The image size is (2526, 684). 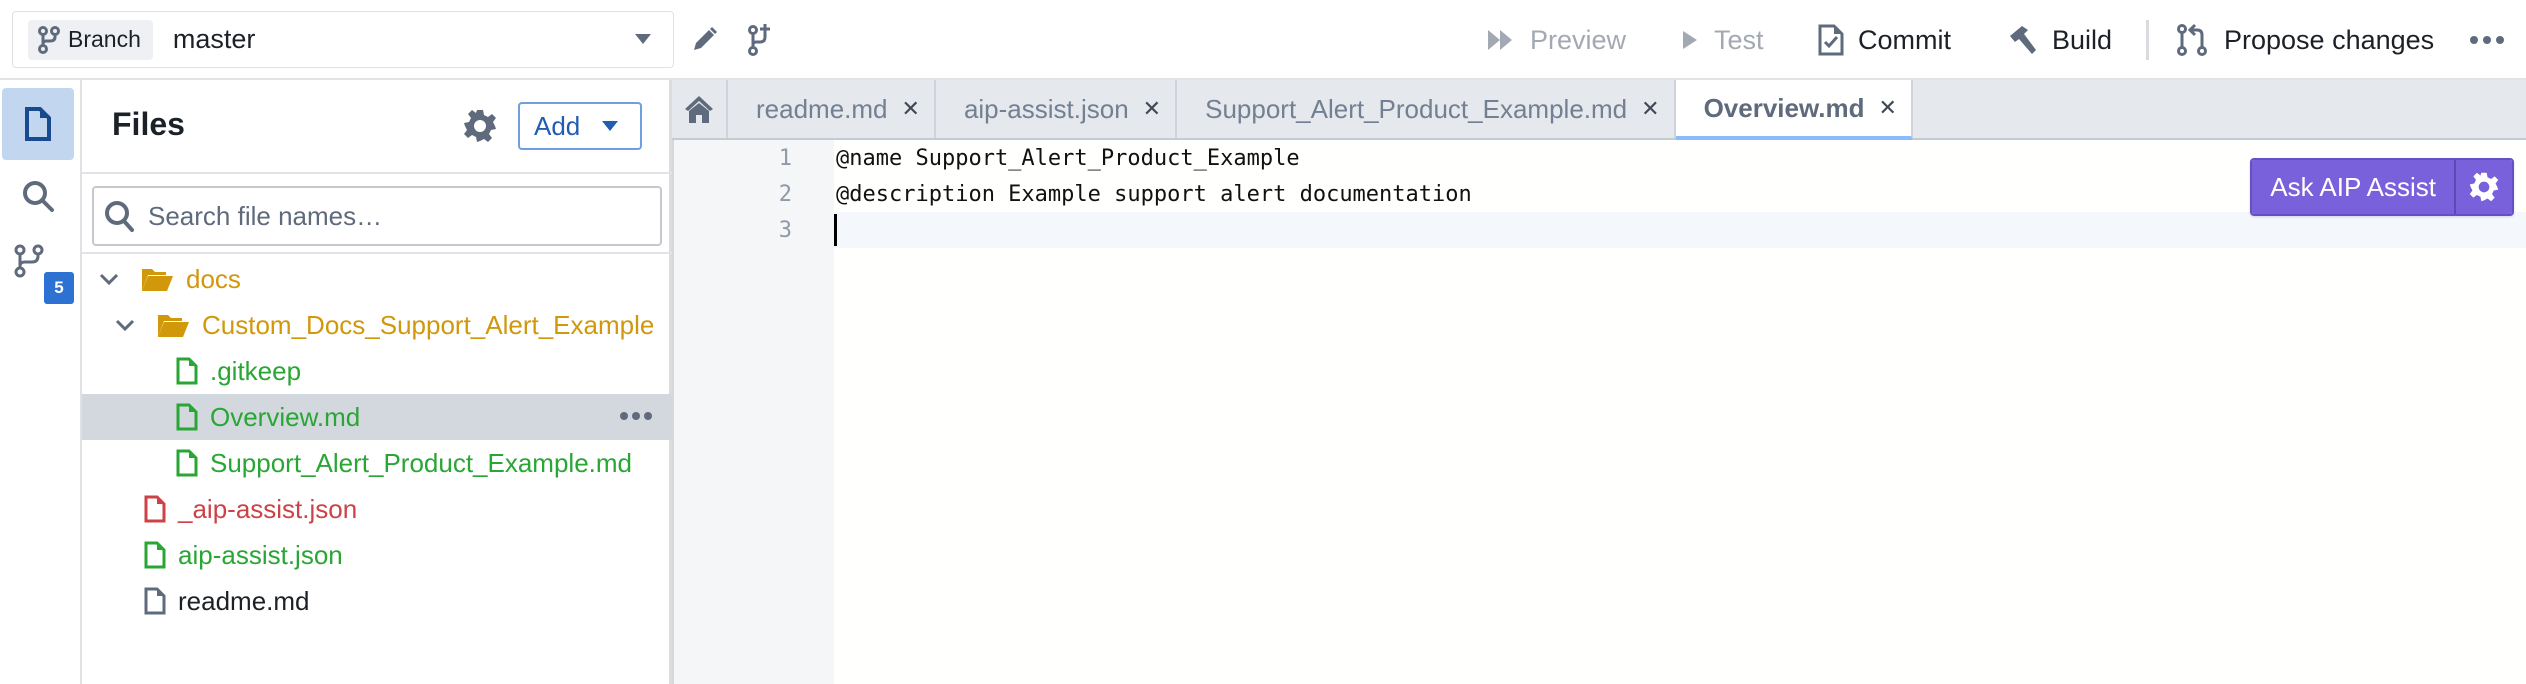 What do you see at coordinates (59, 288) in the screenshot?
I see `changes-count-badge: 5` at bounding box center [59, 288].